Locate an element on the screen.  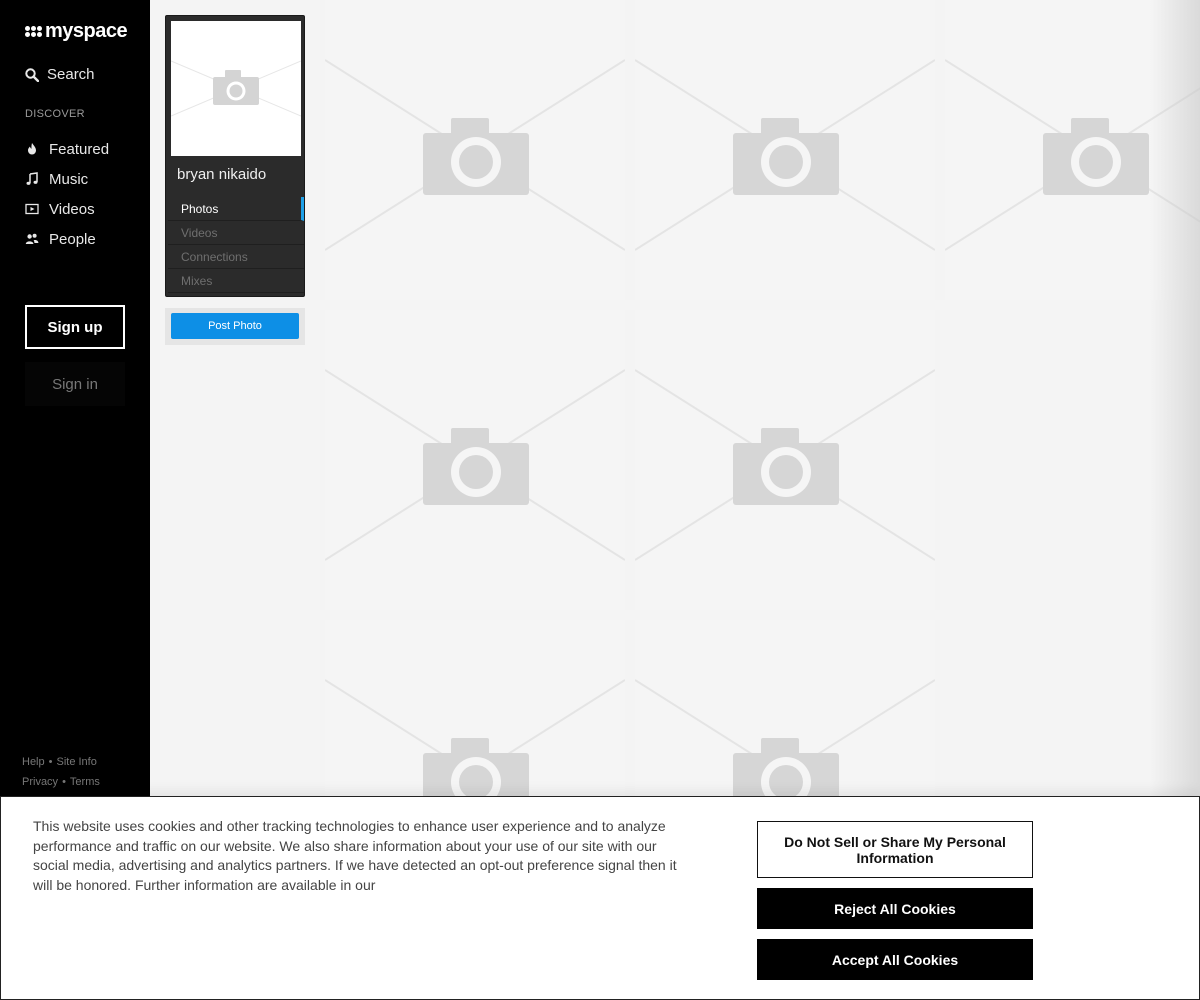
nav-item-people: People is located at coordinates (85, 239).